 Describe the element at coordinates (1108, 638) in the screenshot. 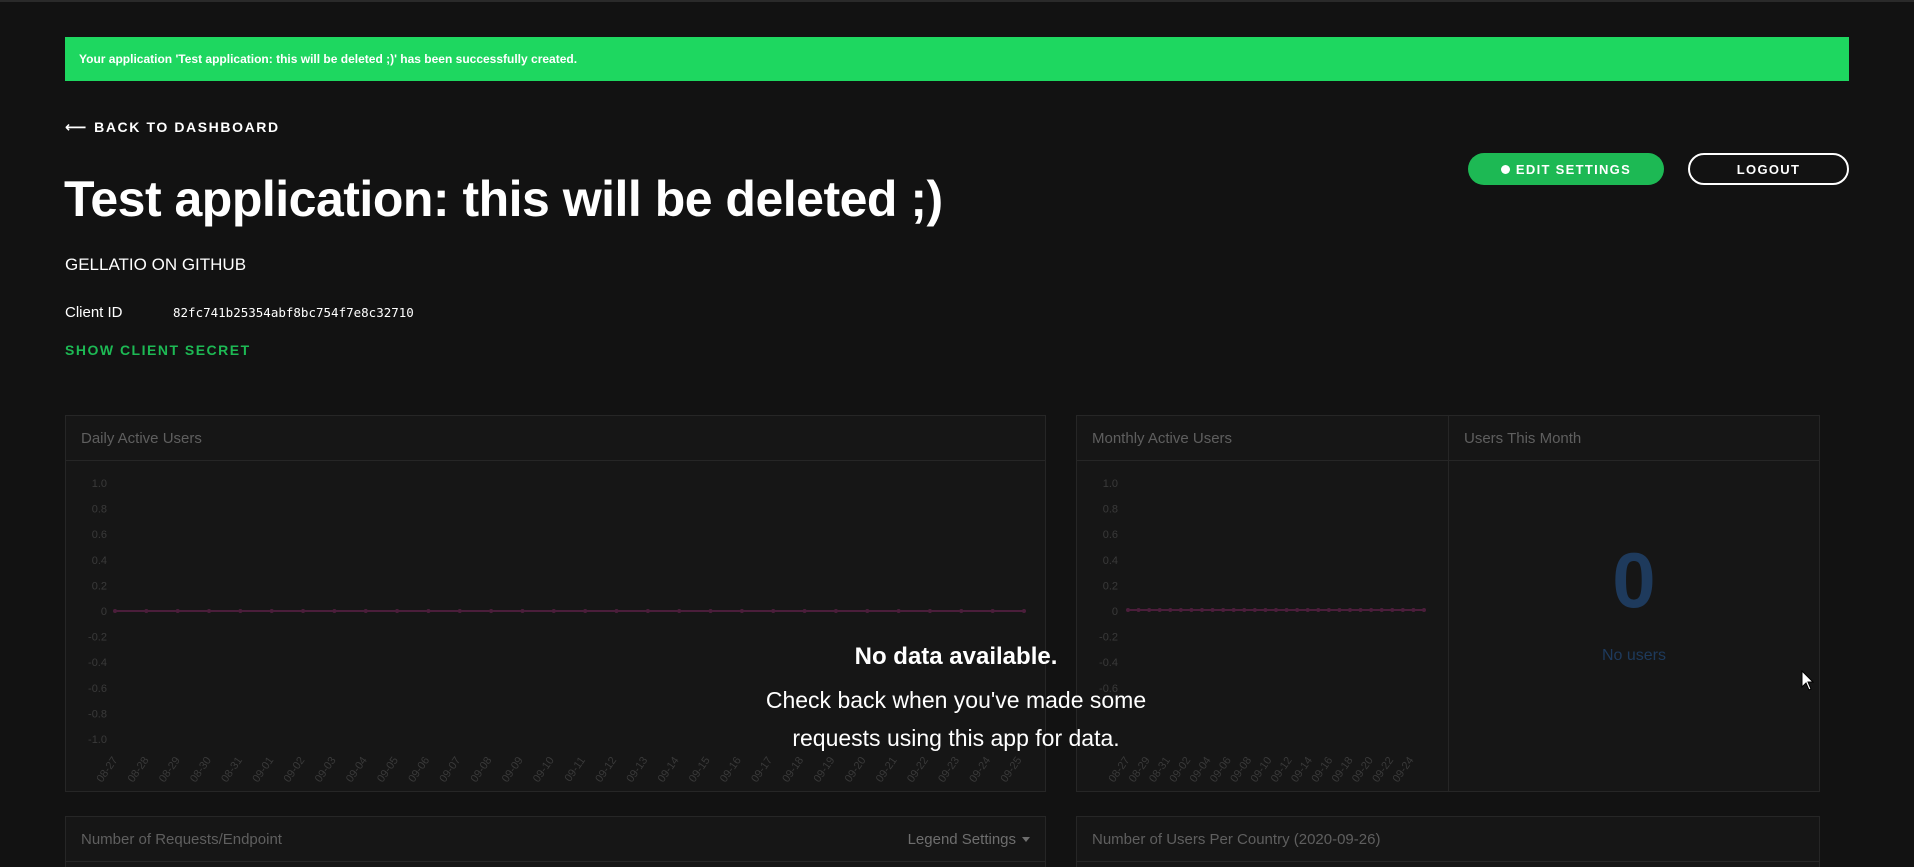

I see `y-tick-label: -0.2` at that location.